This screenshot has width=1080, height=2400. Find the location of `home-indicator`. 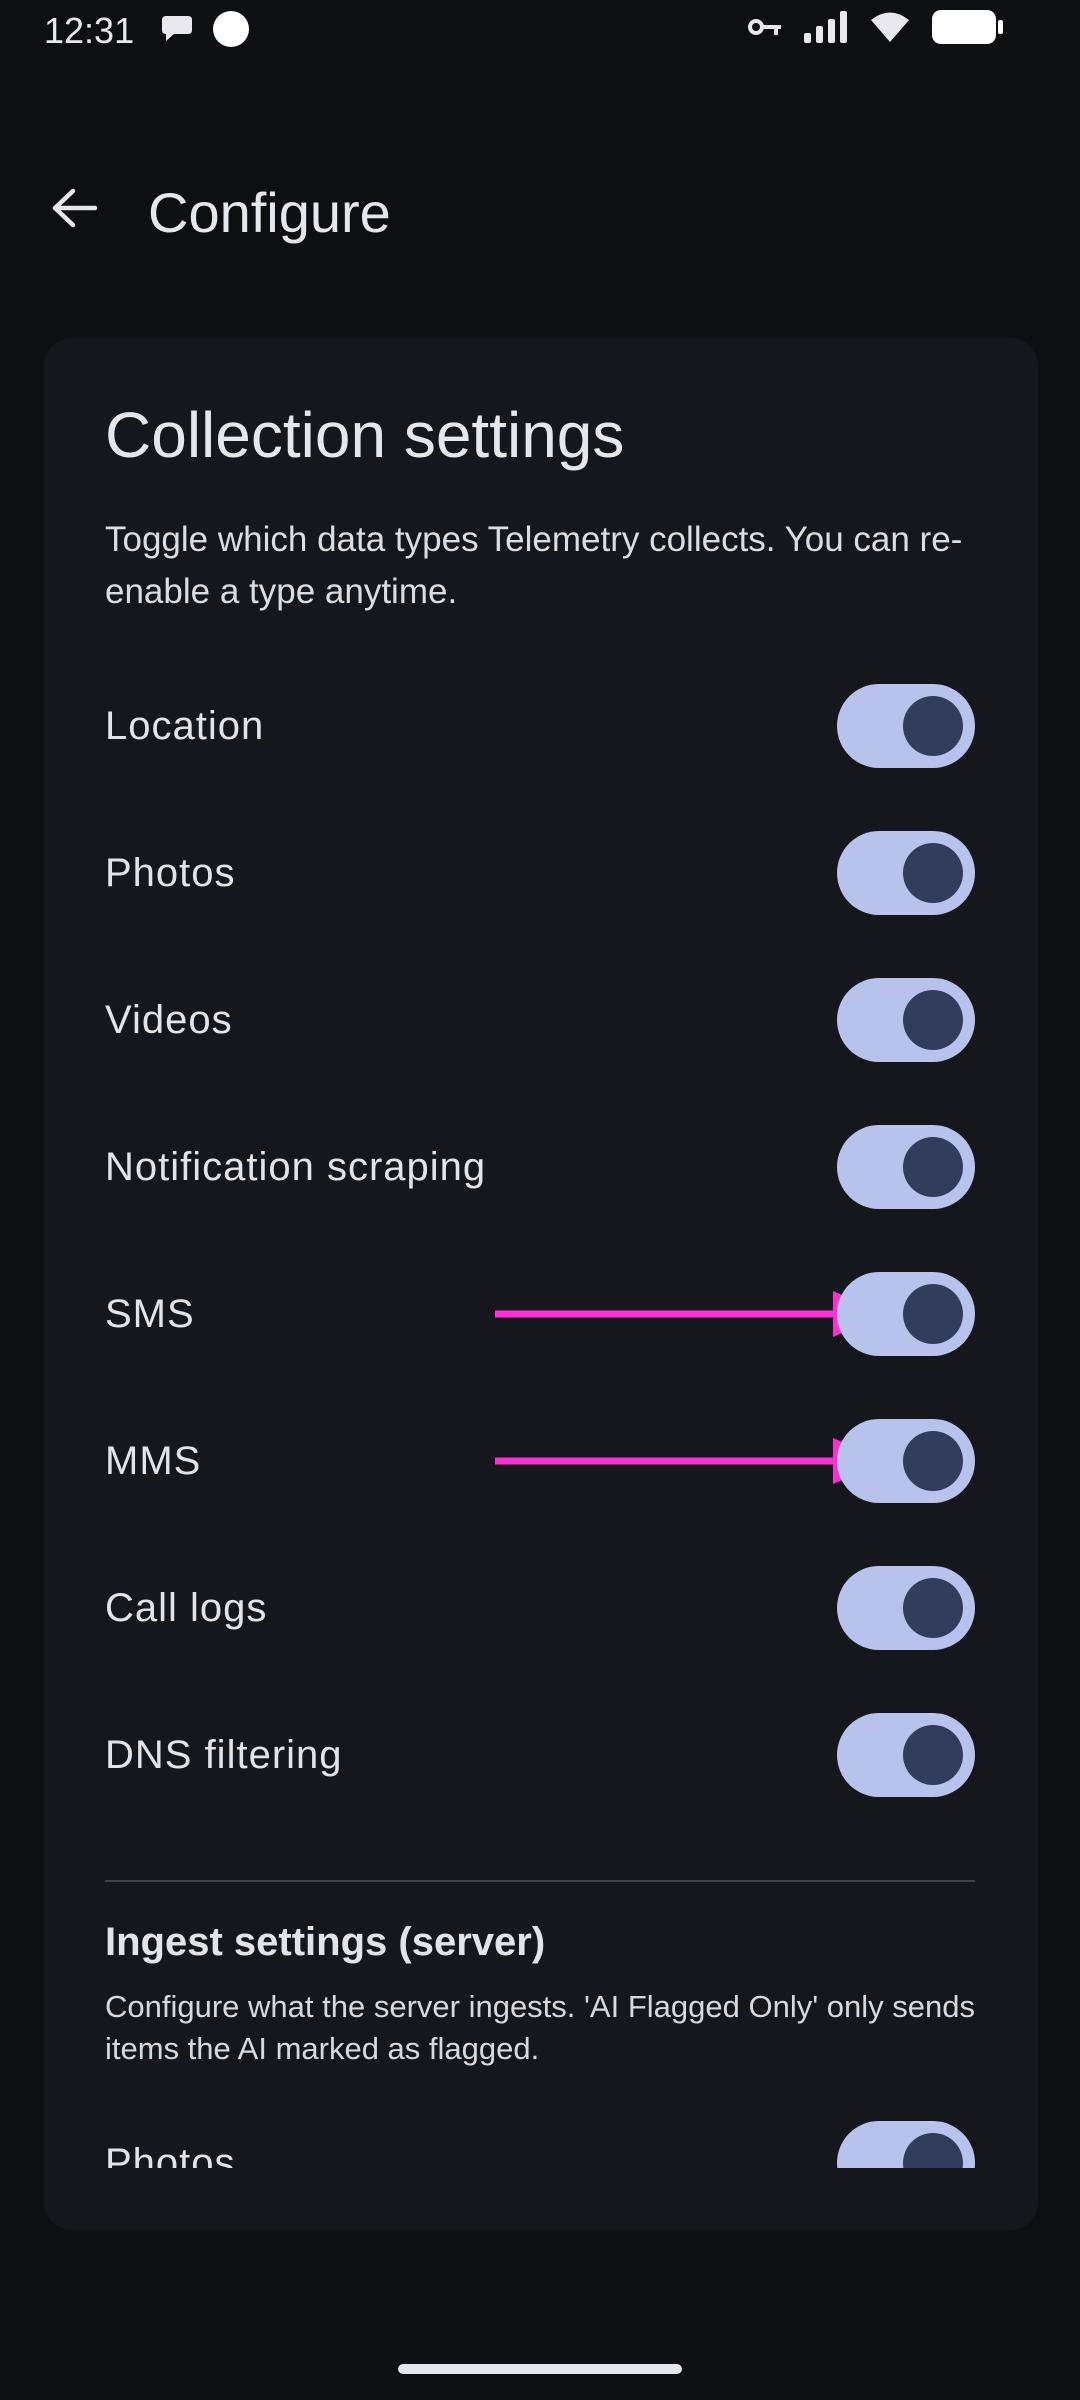

home-indicator is located at coordinates (540, 2369).